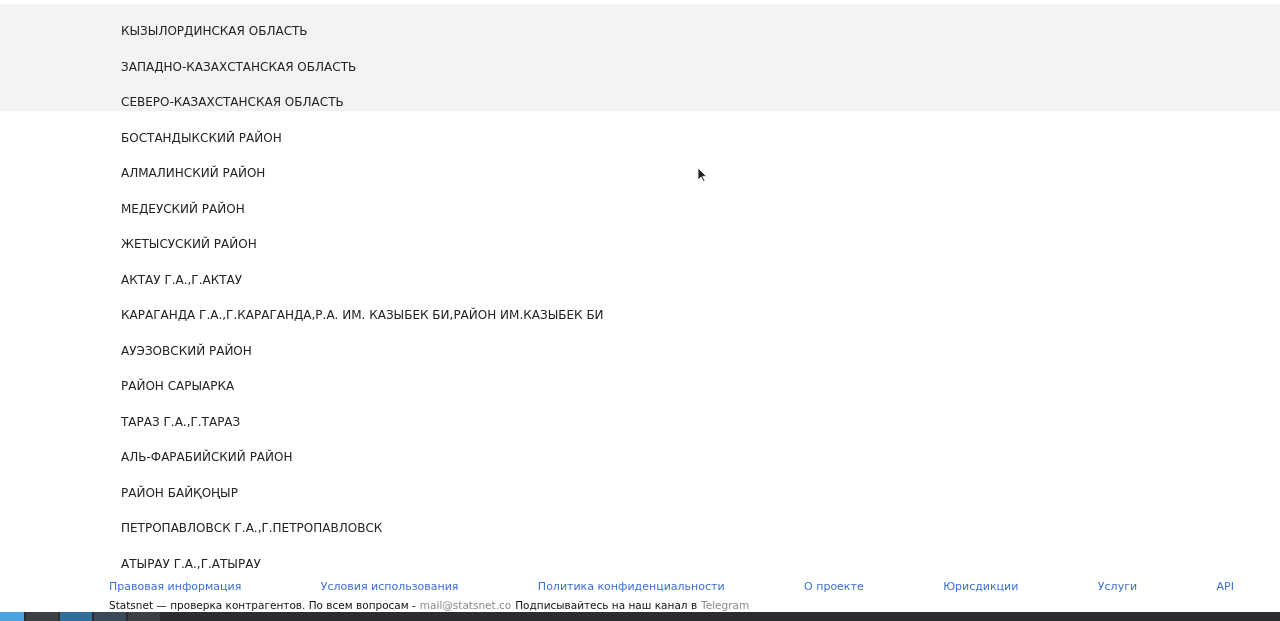  What do you see at coordinates (1117, 586) in the screenshot?
I see `footer-link: Услуги` at bounding box center [1117, 586].